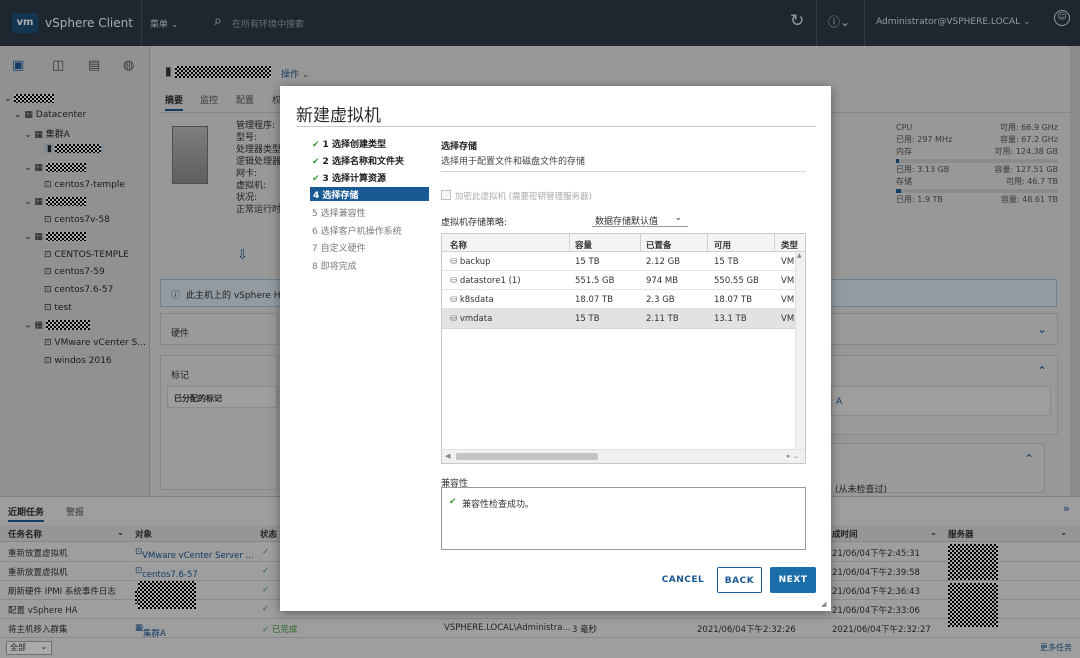 The width and height of the screenshot is (1080, 658). Describe the element at coordinates (683, 580) in the screenshot. I see `cancel-button: CANCEL` at that location.